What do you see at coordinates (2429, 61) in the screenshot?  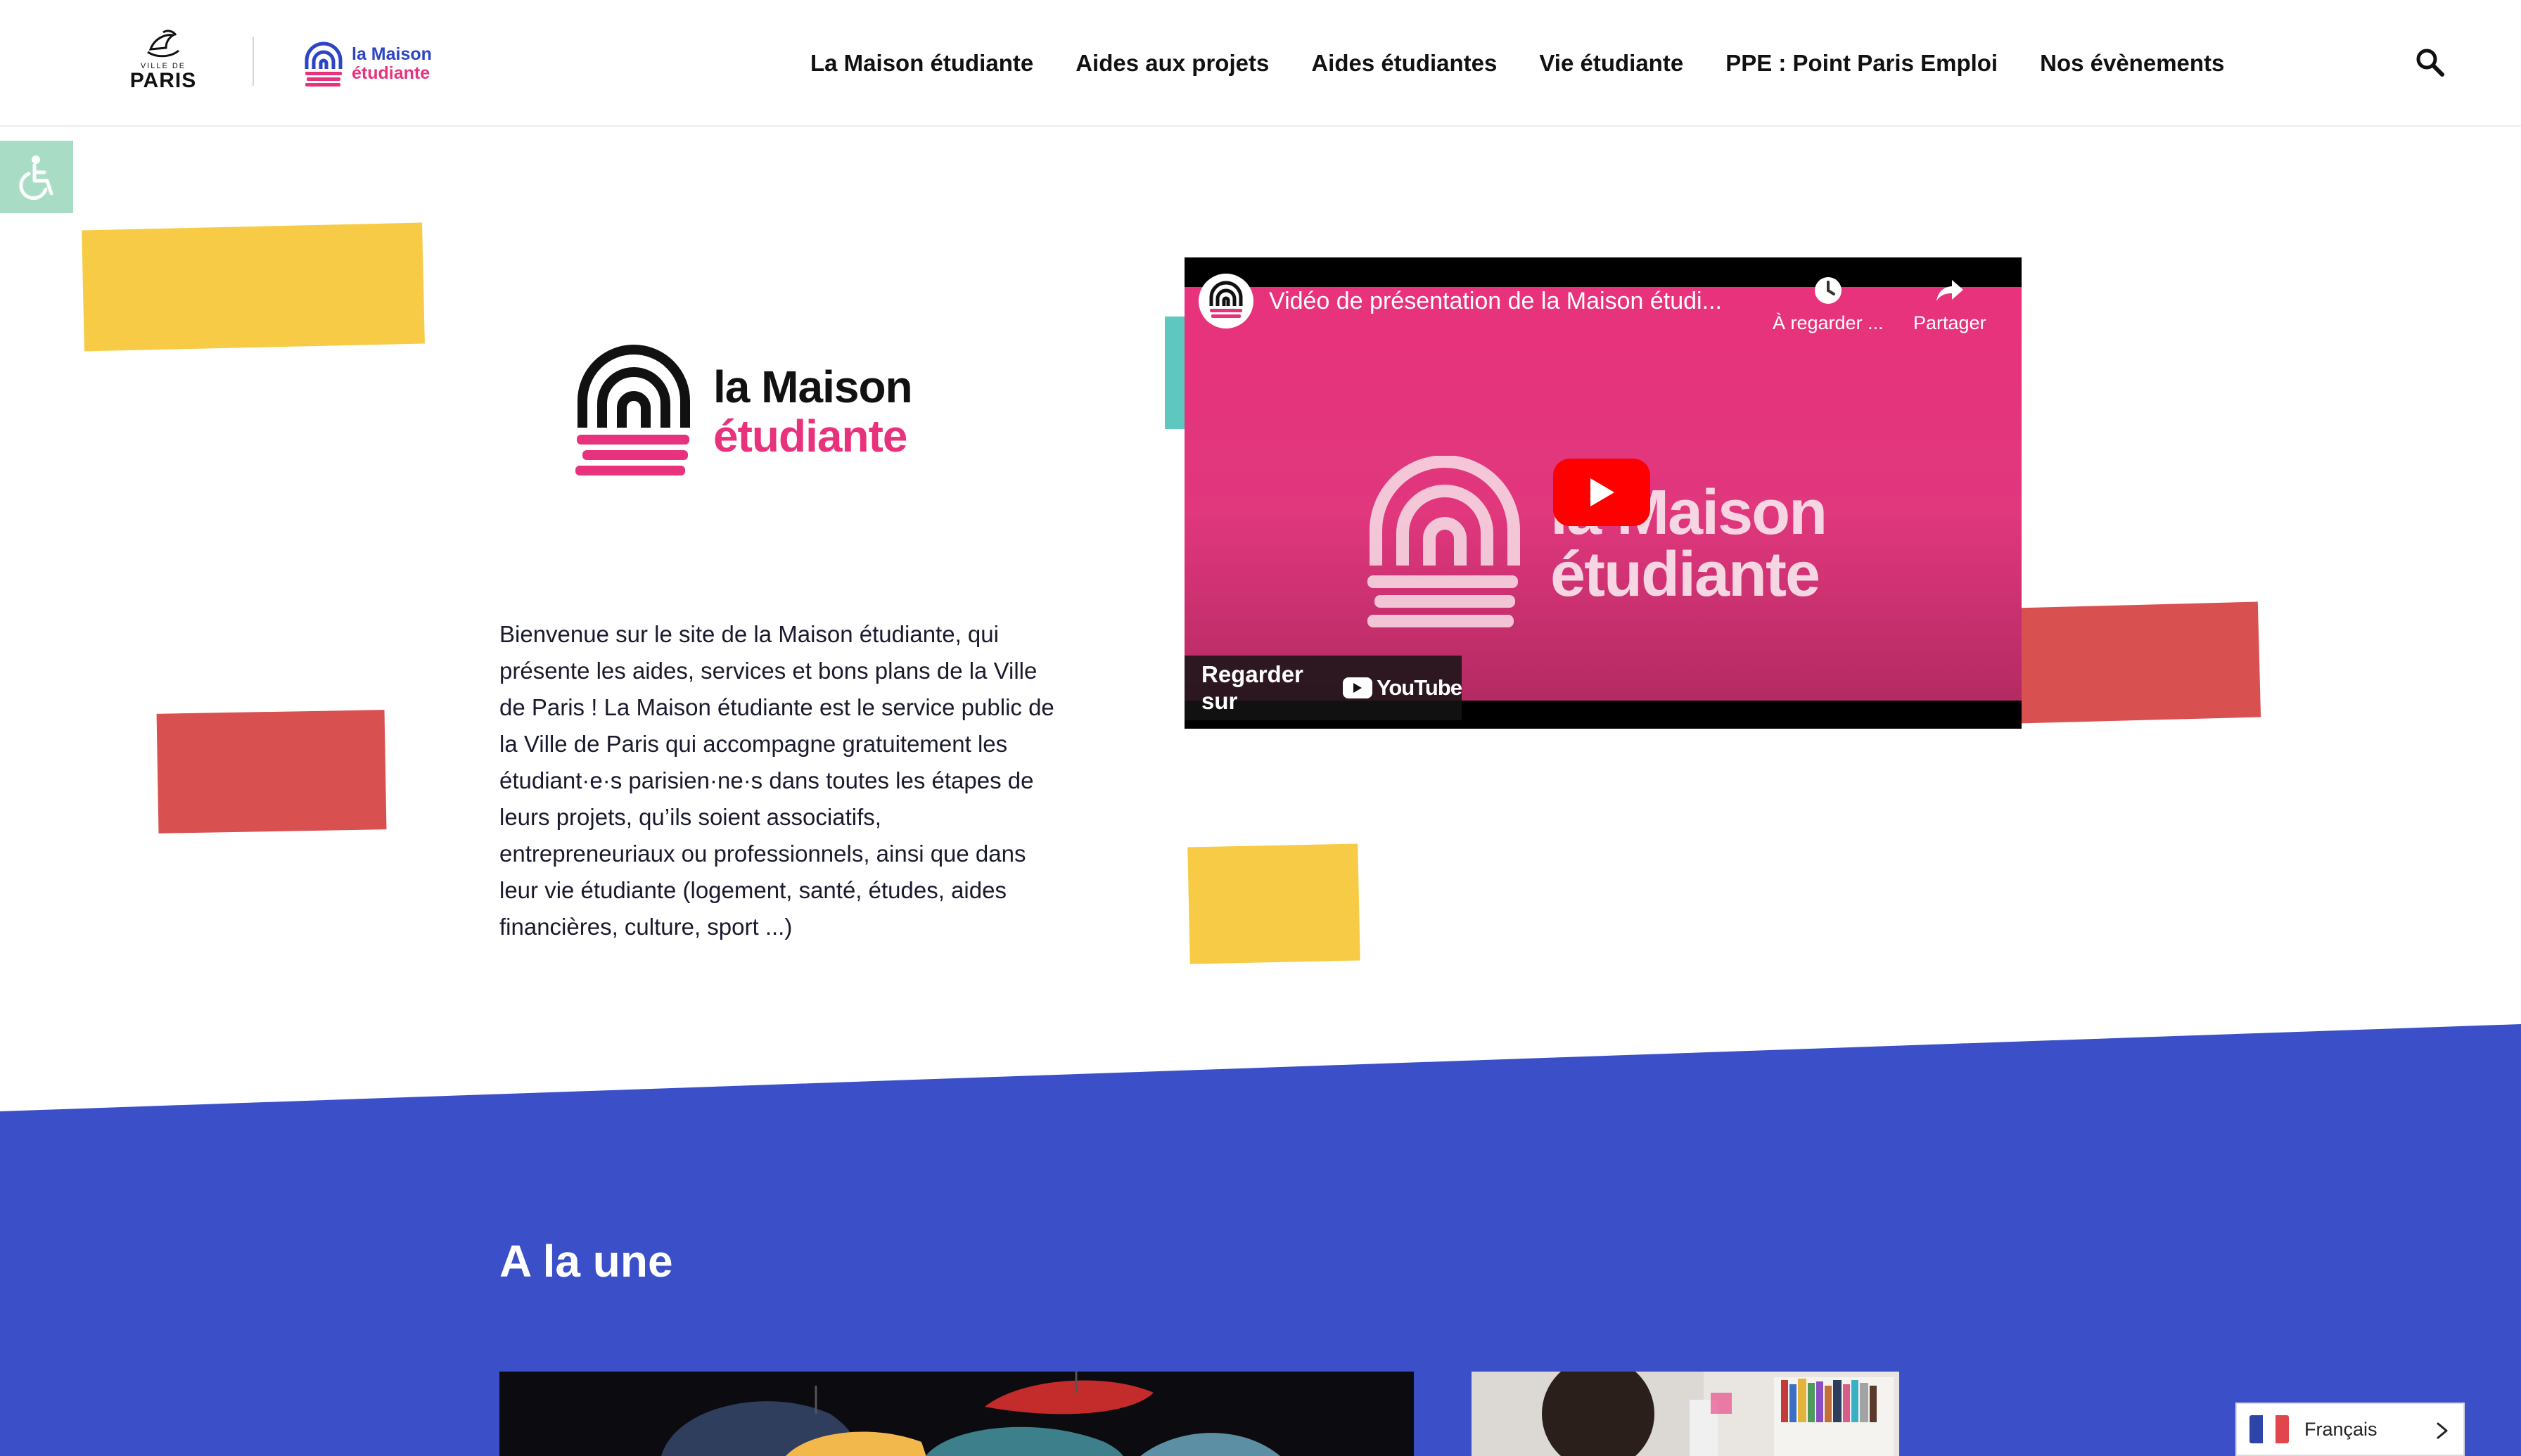 I see `search-icon` at bounding box center [2429, 61].